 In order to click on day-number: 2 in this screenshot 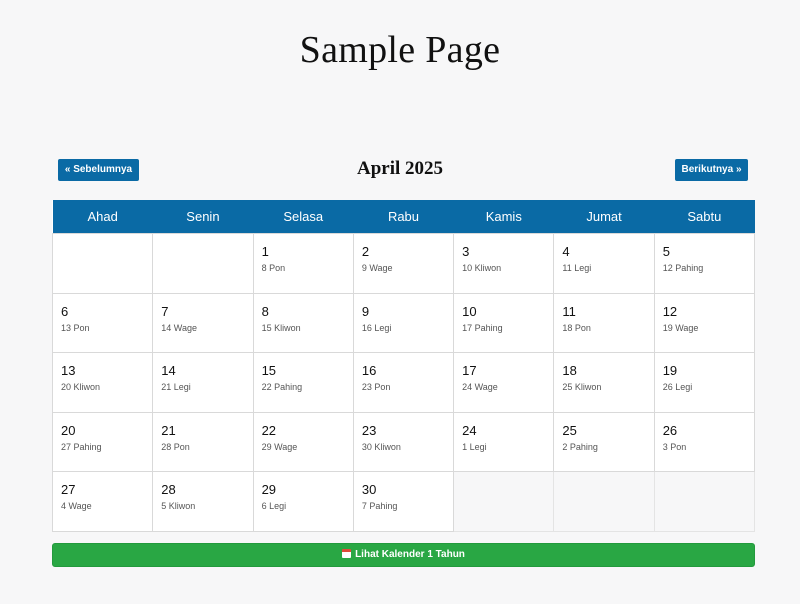, I will do `click(365, 251)`.